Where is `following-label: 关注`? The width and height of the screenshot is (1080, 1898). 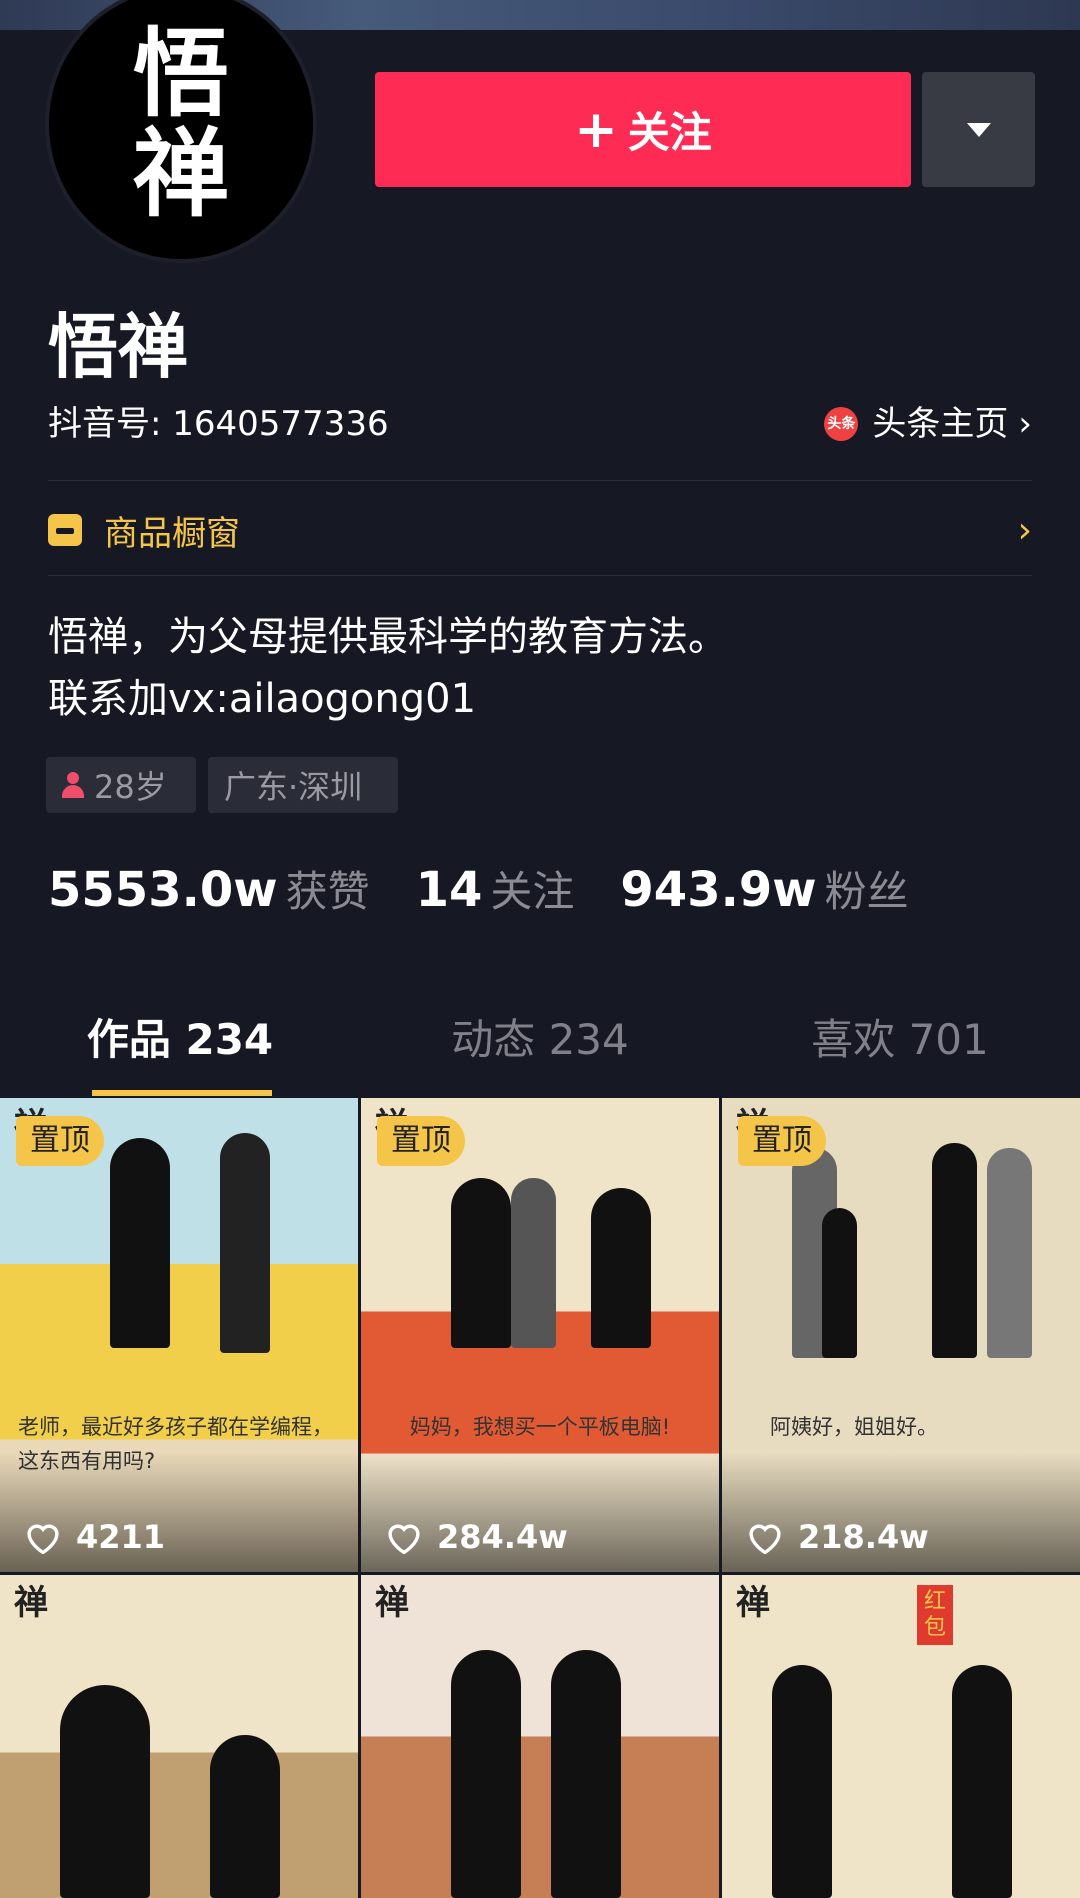 following-label: 关注 is located at coordinates (532, 888).